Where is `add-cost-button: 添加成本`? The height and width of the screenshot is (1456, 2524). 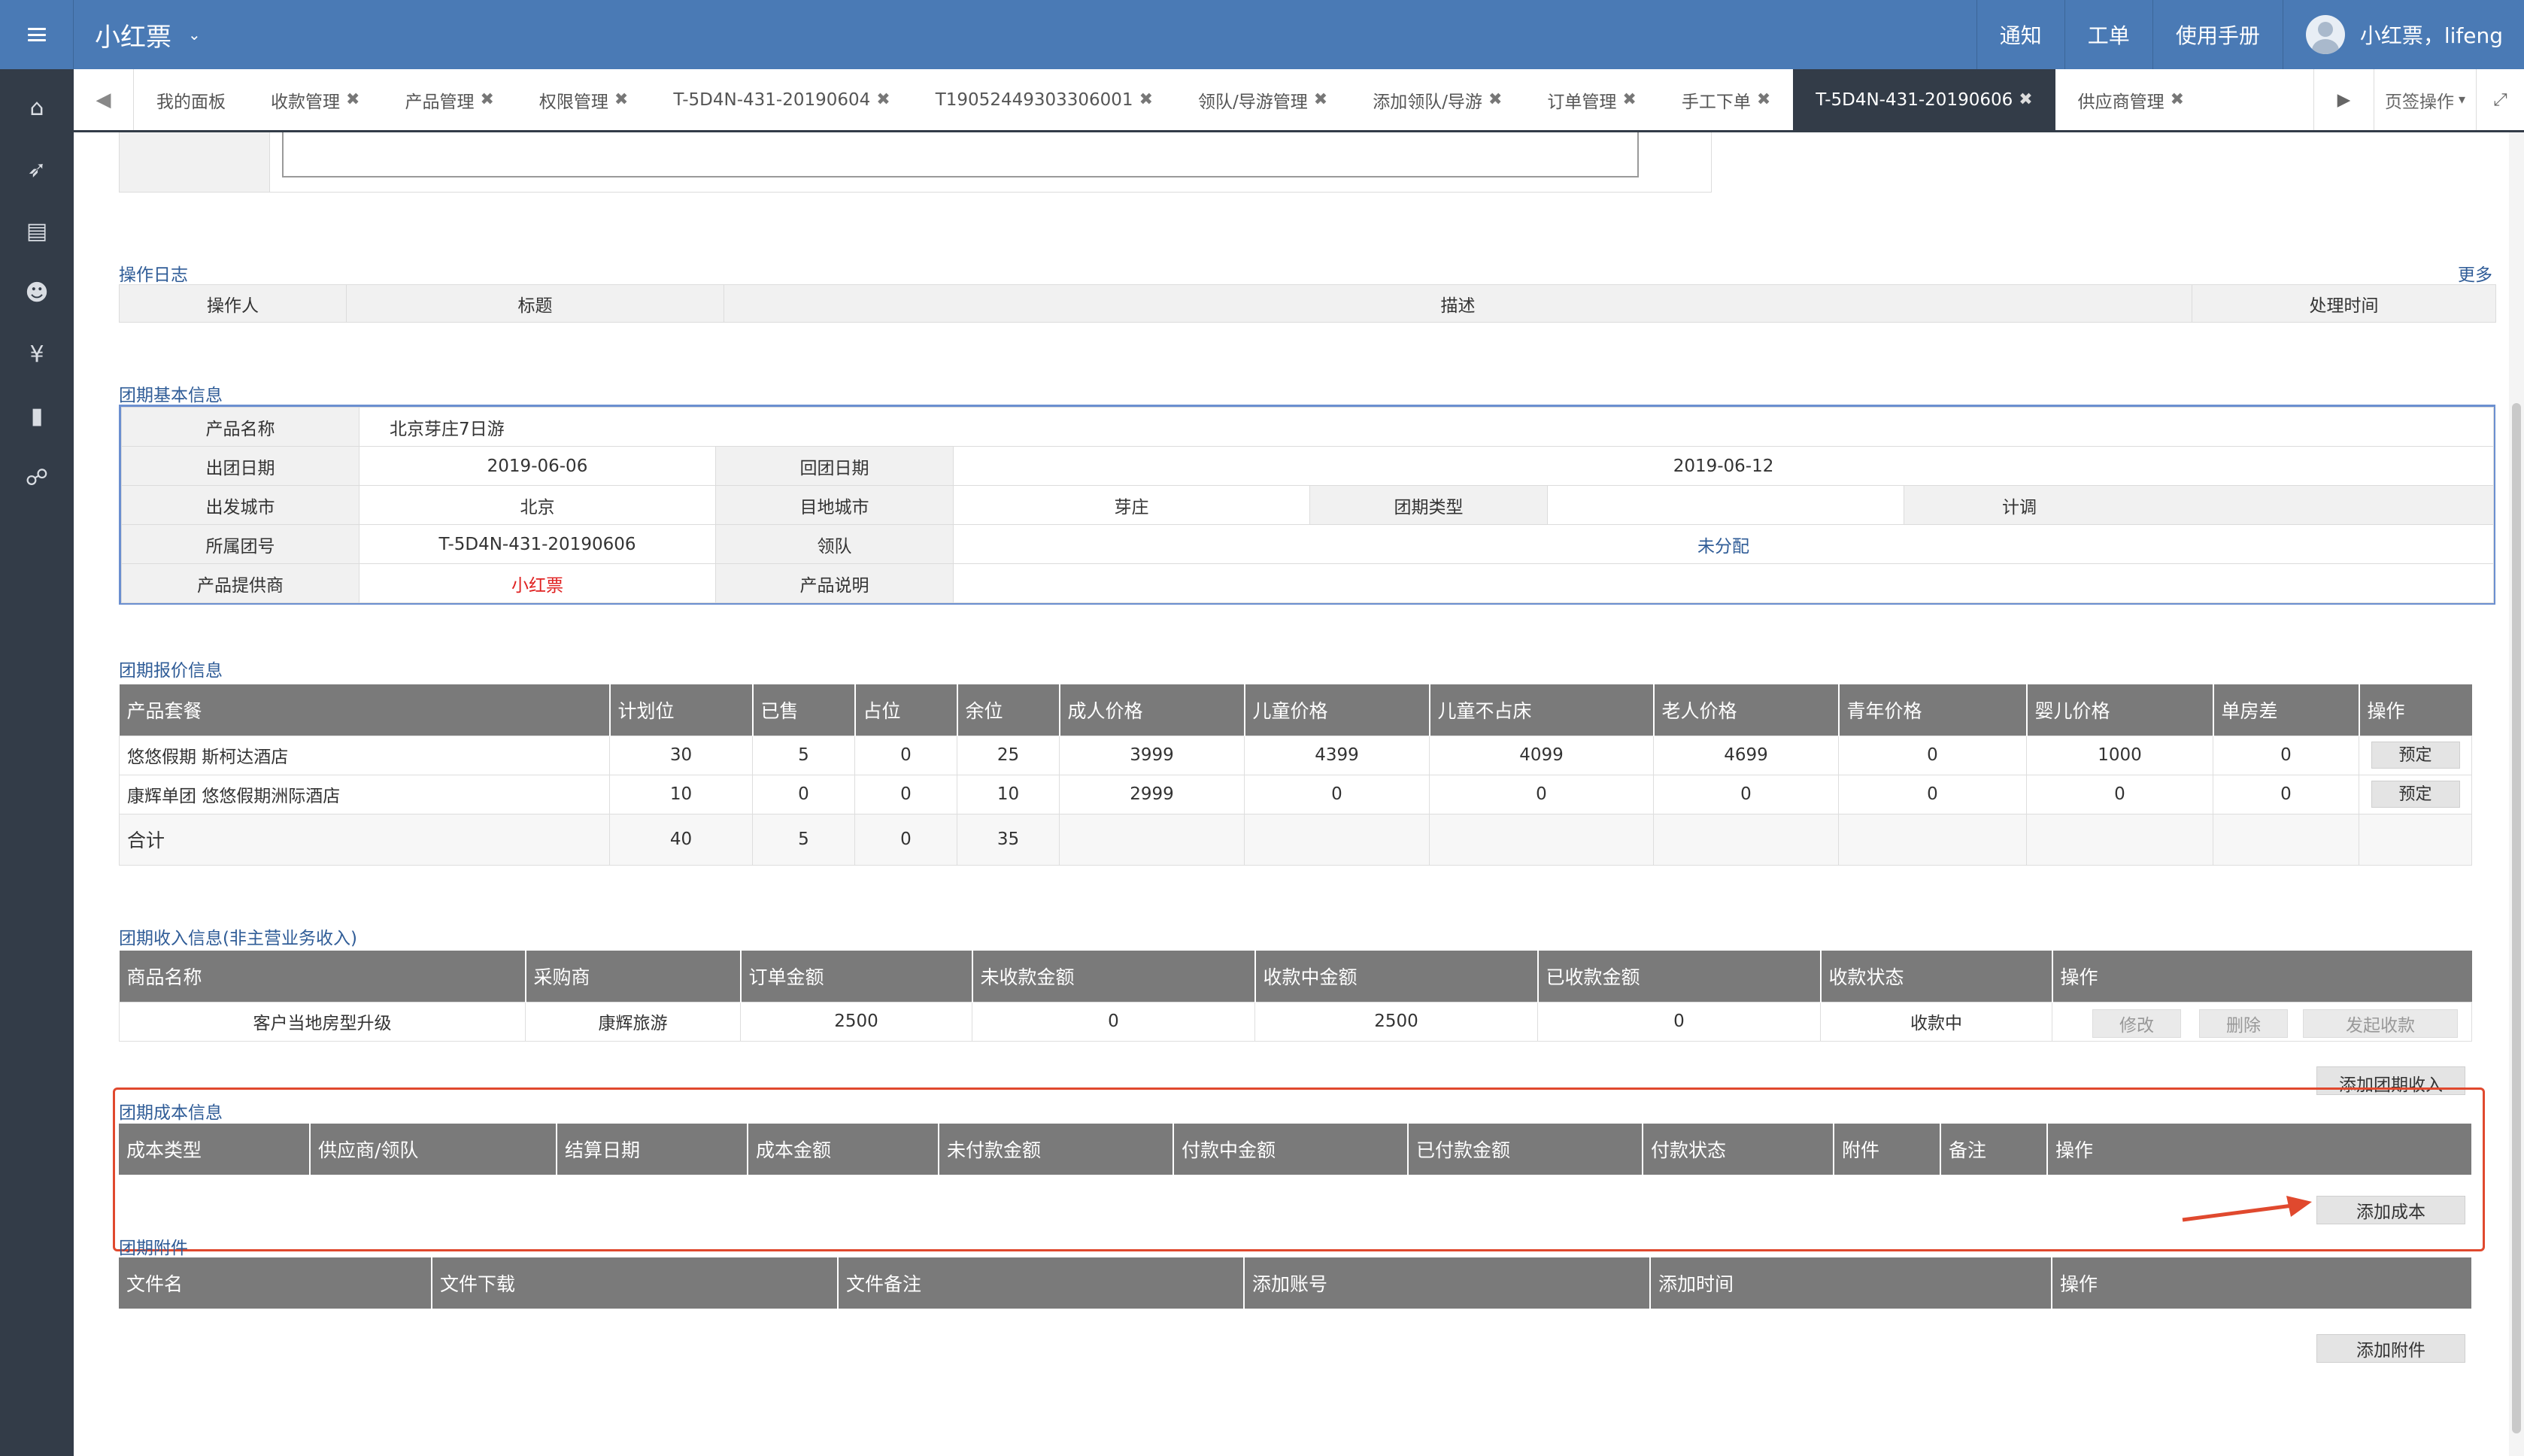 add-cost-button: 添加成本 is located at coordinates (2390, 1210).